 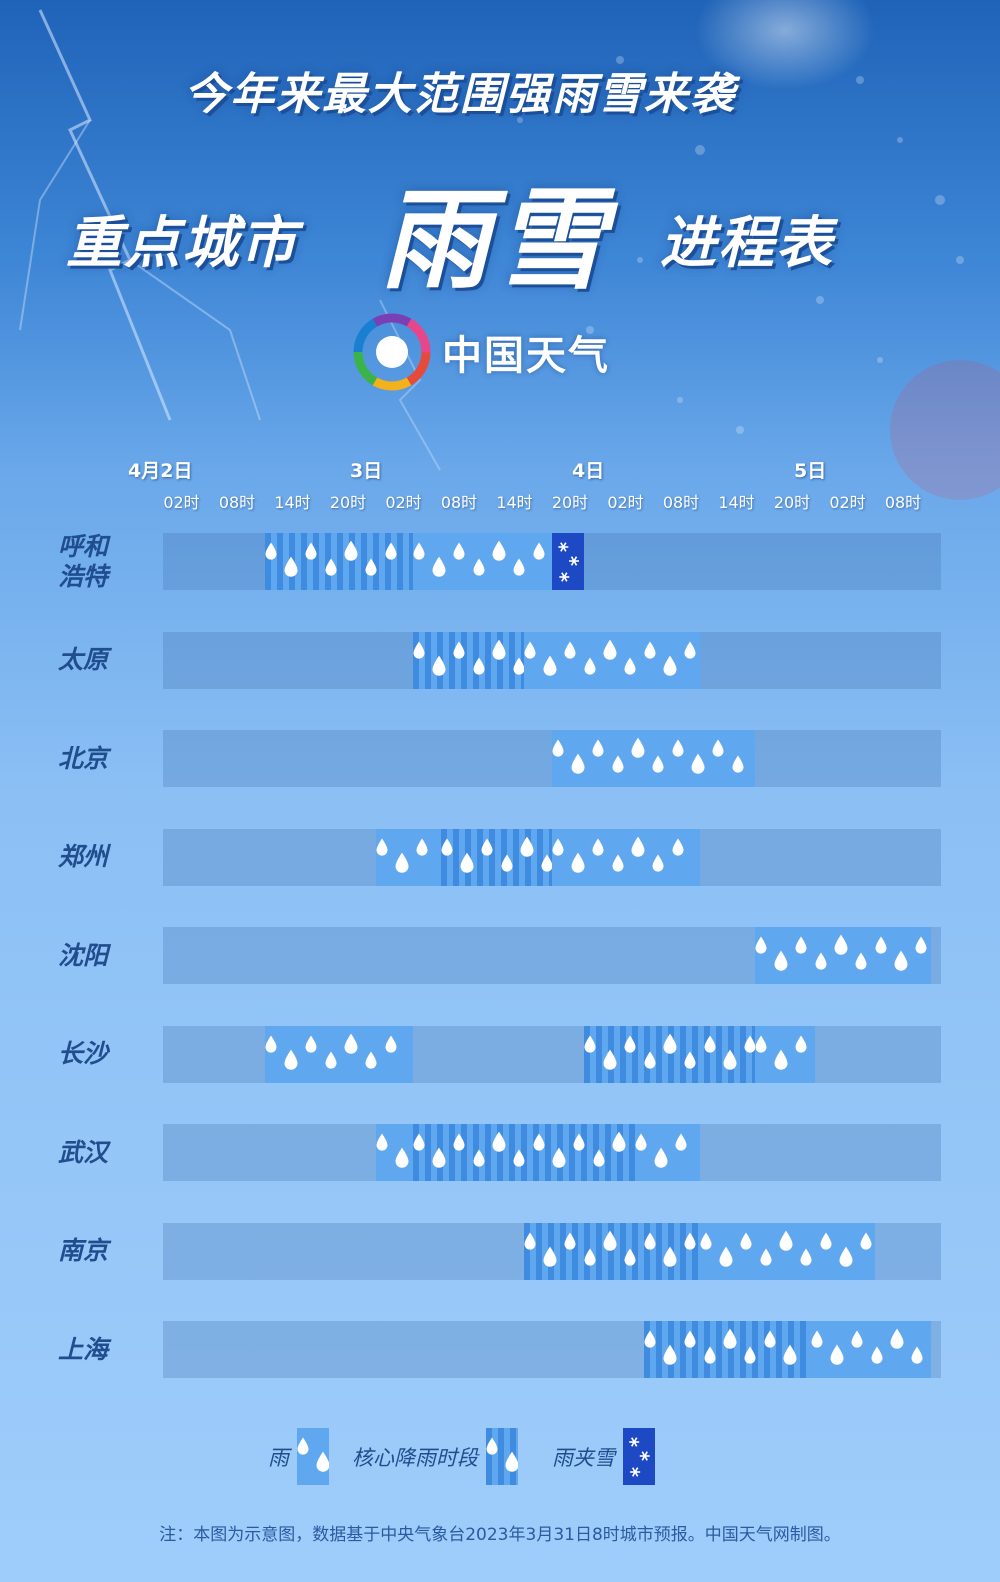 I want to click on legend-snow: 雨夹雪, so click(x=603, y=1456).